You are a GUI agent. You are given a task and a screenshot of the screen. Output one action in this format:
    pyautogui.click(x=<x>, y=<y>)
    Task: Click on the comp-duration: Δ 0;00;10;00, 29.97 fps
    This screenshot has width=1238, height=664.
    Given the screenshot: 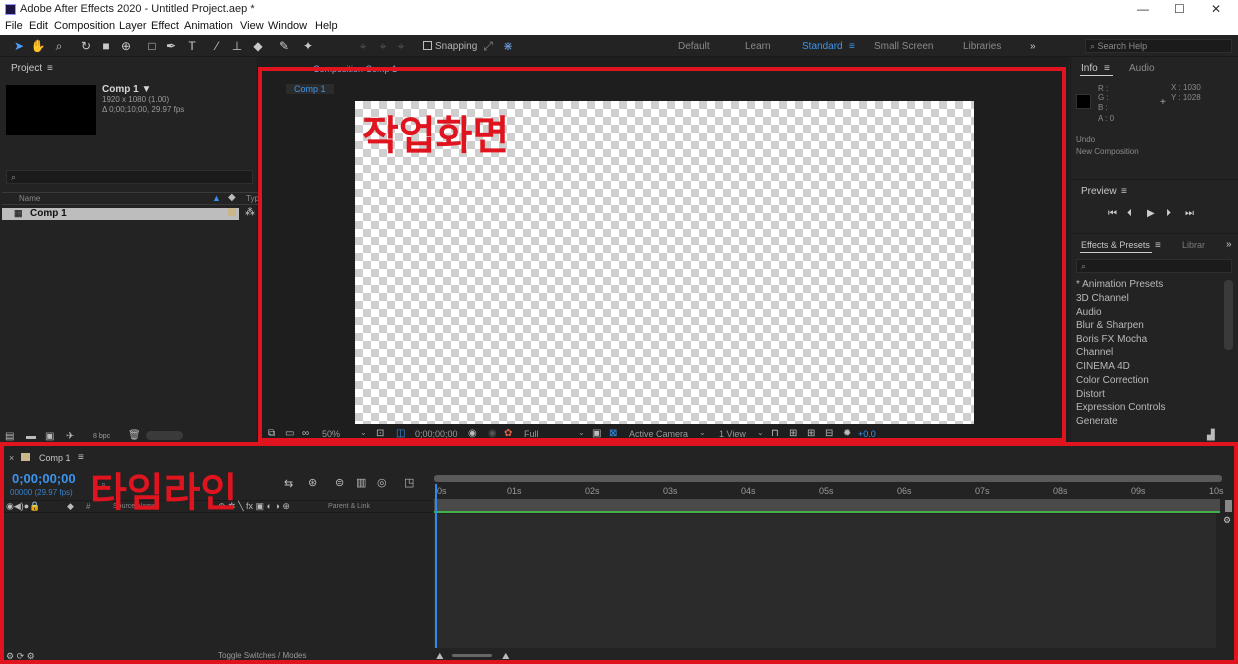 What is the action you would take?
    pyautogui.click(x=143, y=109)
    